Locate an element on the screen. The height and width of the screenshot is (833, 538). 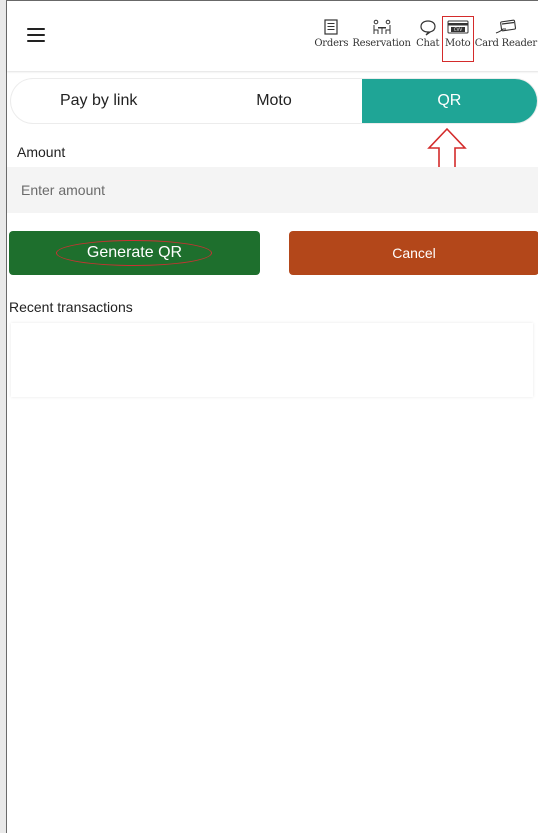
cvv-card-icon: CVV is located at coordinates (458, 27).